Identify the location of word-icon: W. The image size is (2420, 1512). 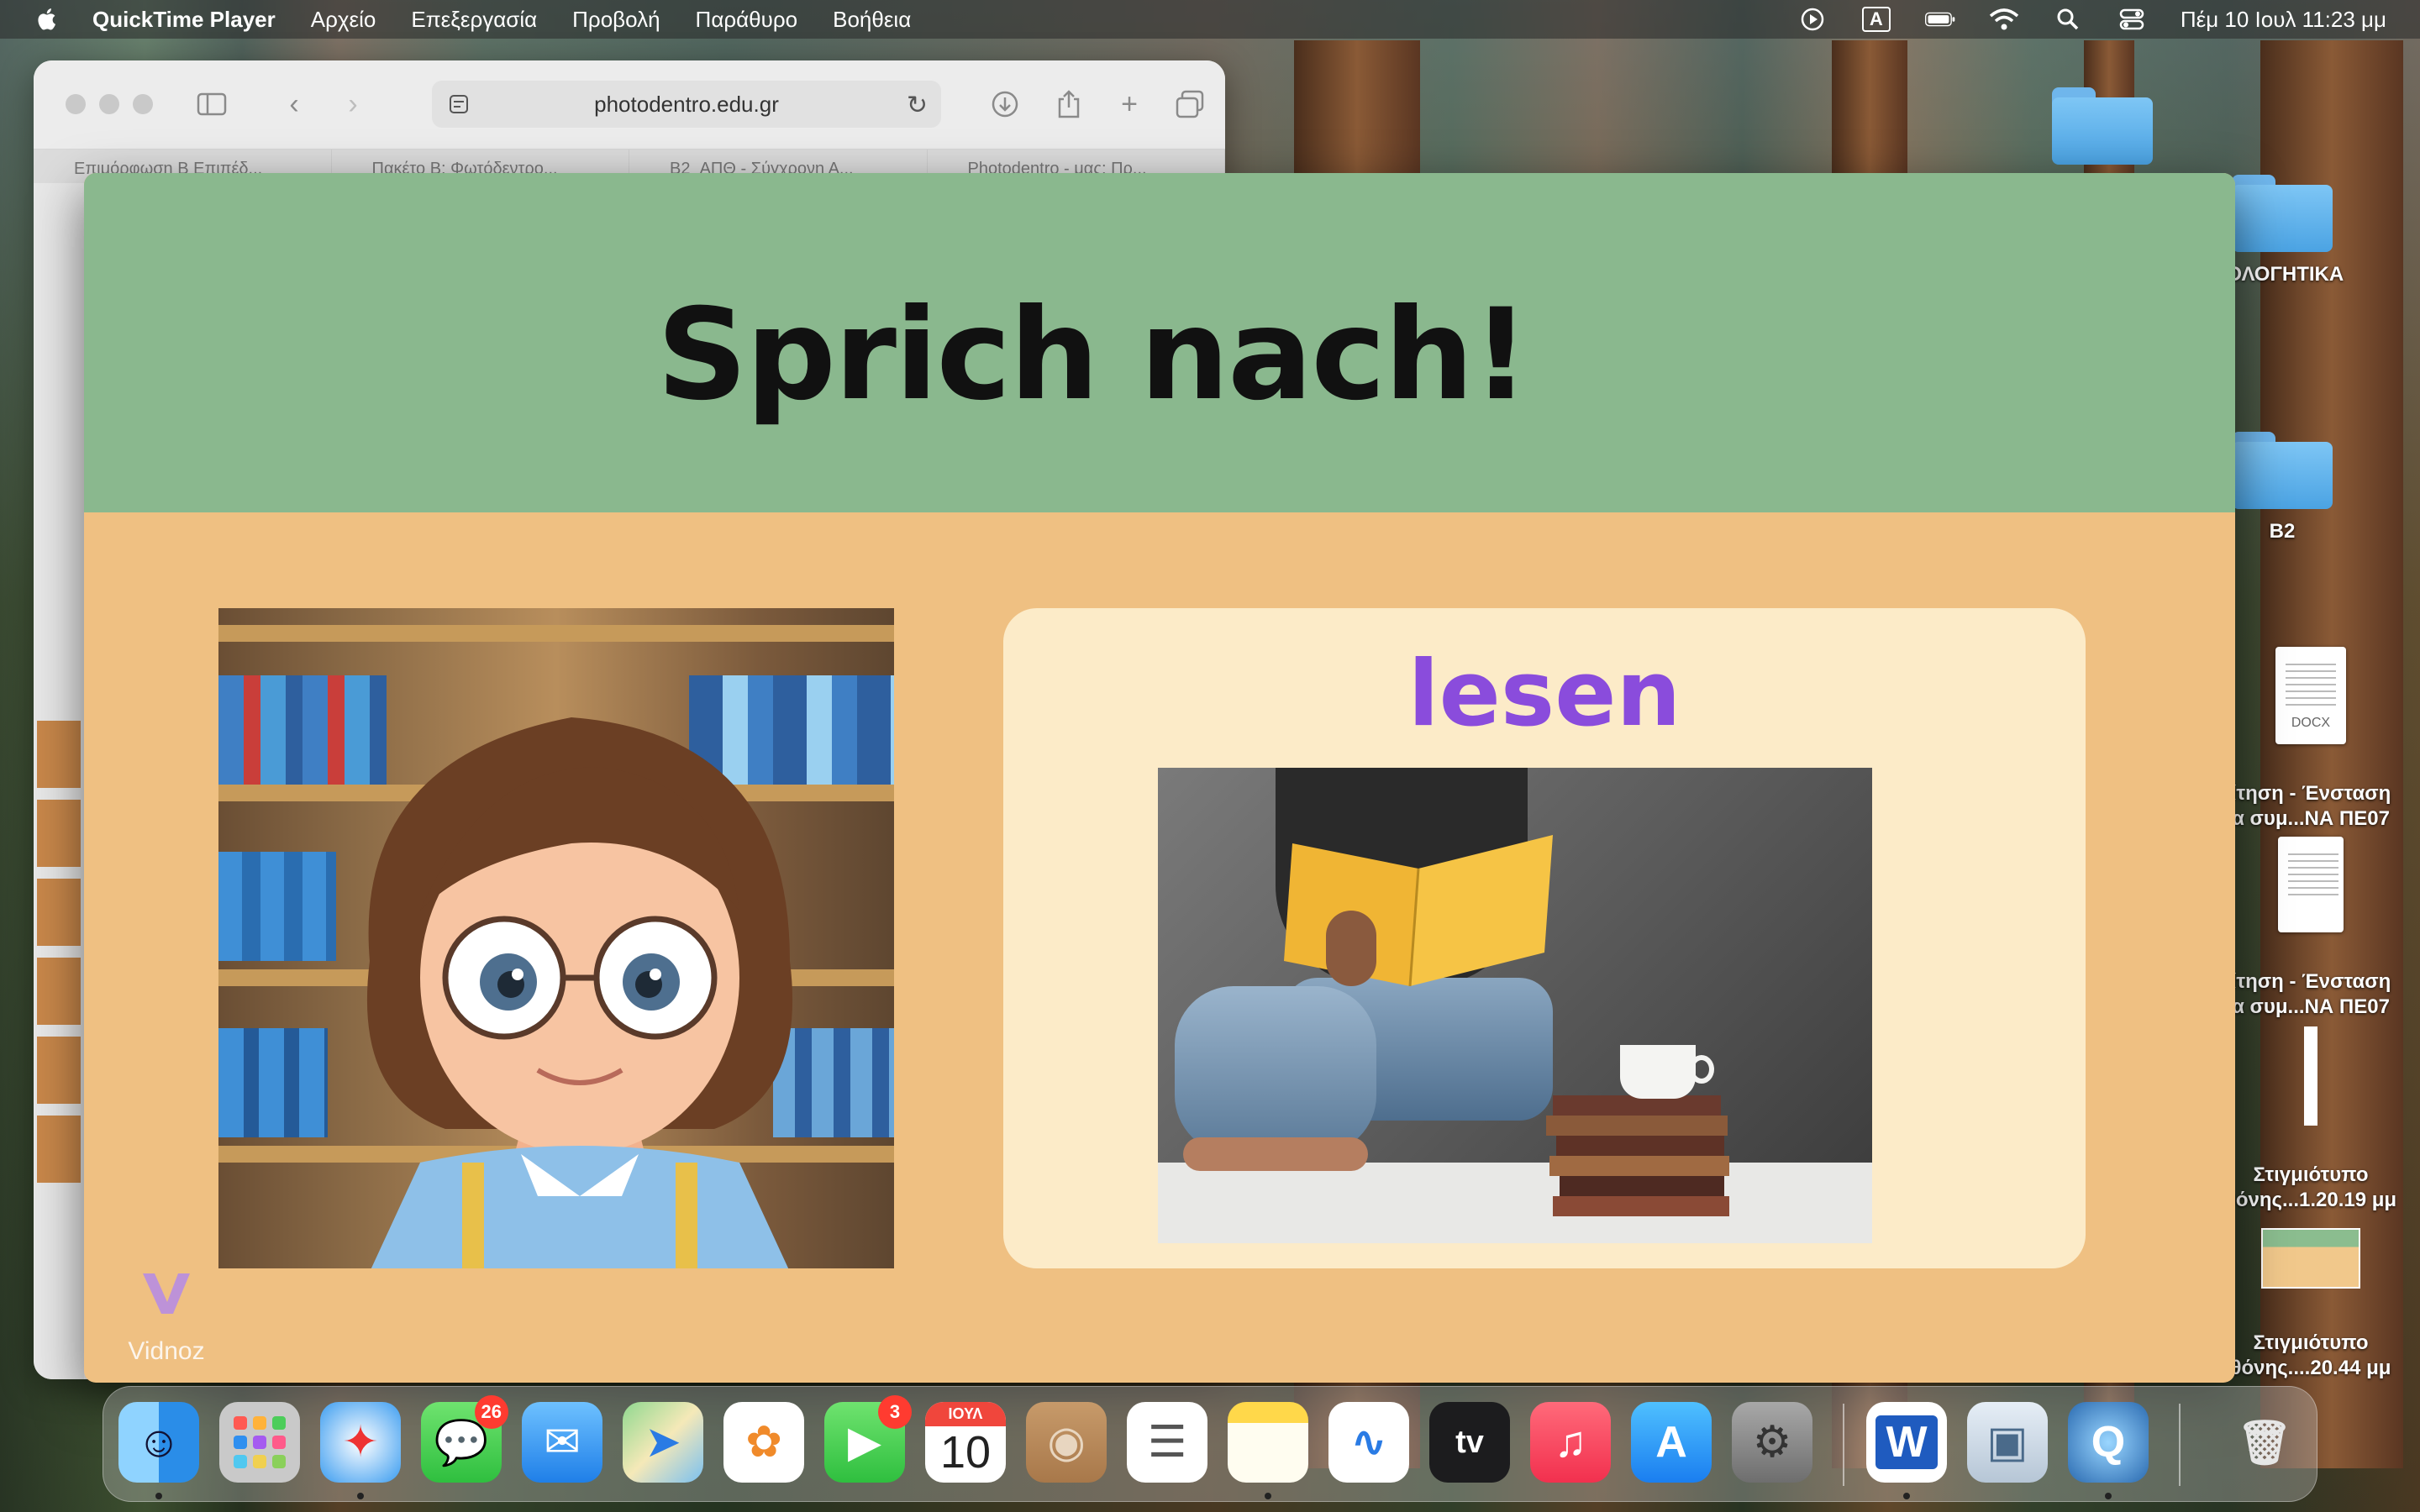
(1907, 1442).